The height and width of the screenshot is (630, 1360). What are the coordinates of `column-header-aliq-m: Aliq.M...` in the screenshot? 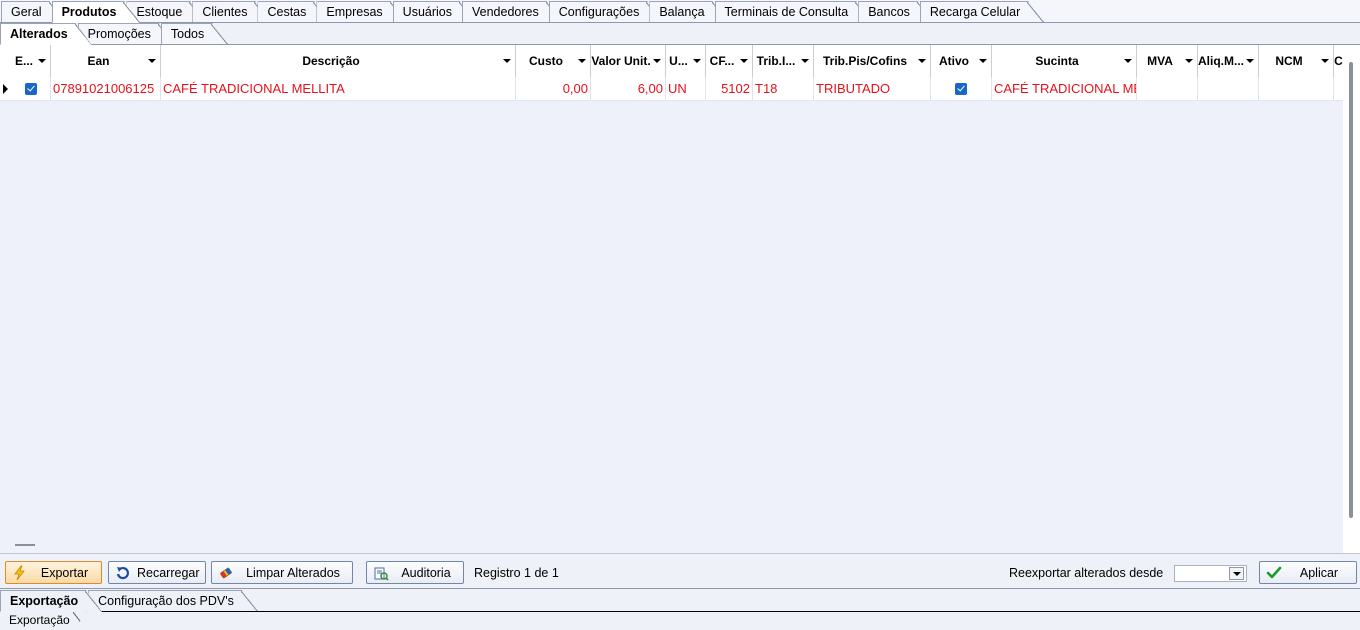 It's located at (1228, 61).